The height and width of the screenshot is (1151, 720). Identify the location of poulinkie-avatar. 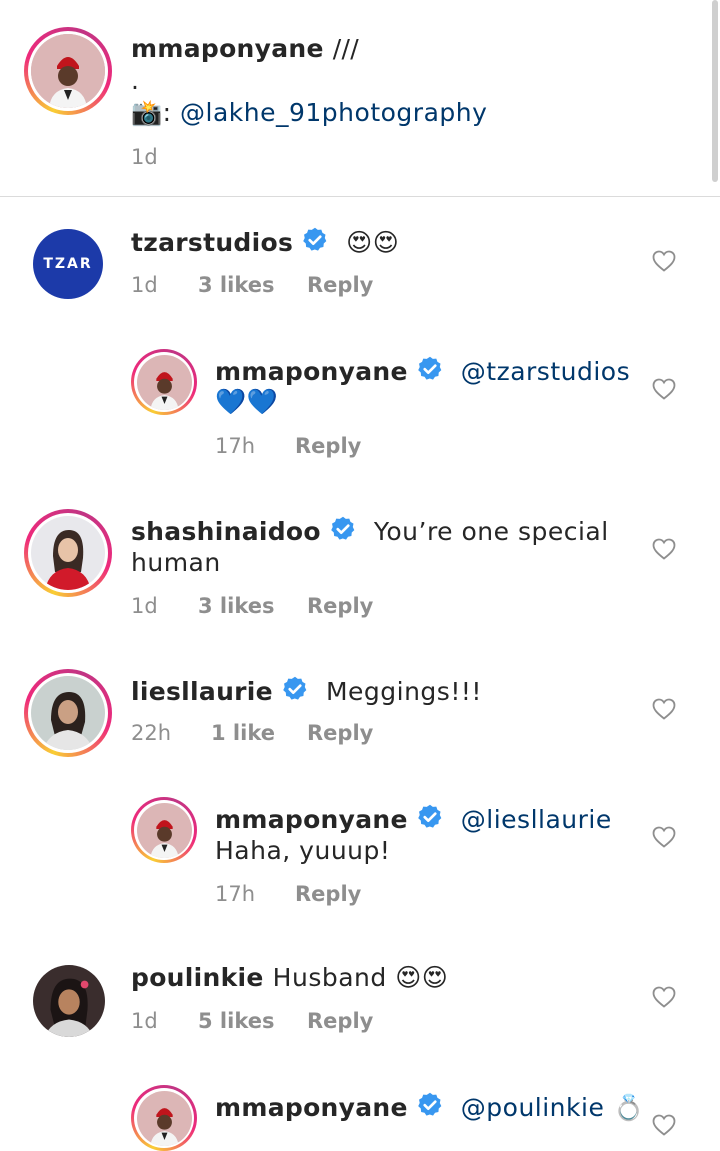
(69, 1001).